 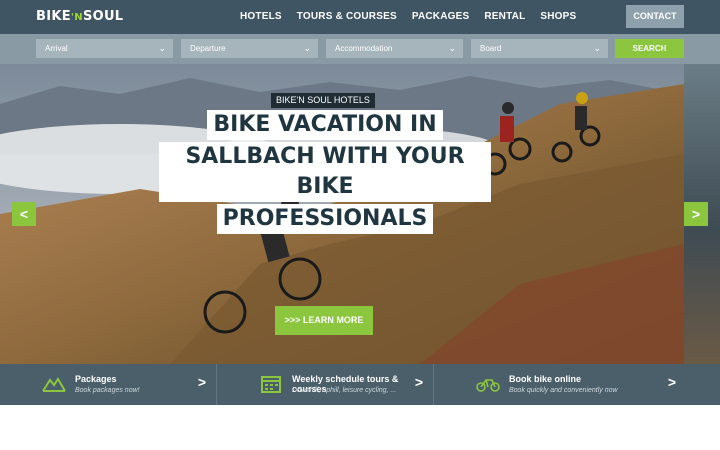 What do you see at coordinates (208, 48) in the screenshot?
I see `departure-select-label: Departure` at bounding box center [208, 48].